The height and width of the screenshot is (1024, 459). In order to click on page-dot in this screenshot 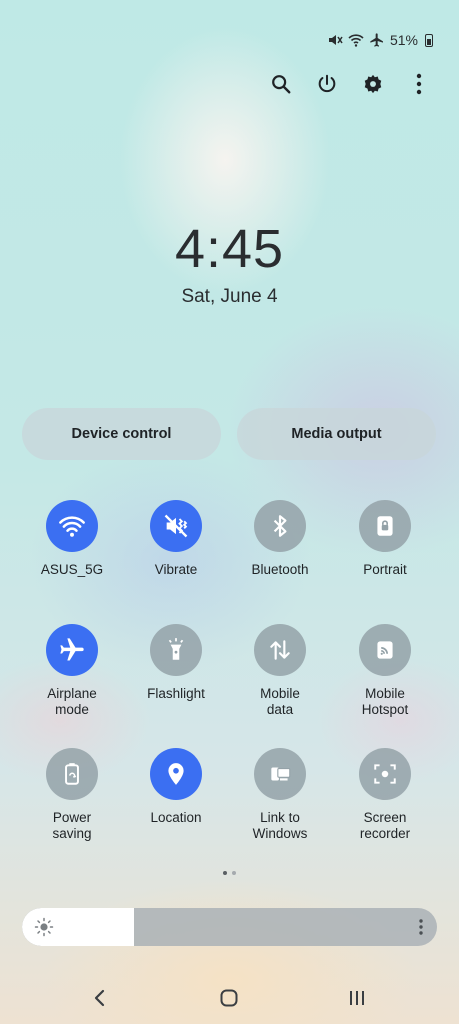, I will do `click(234, 873)`.